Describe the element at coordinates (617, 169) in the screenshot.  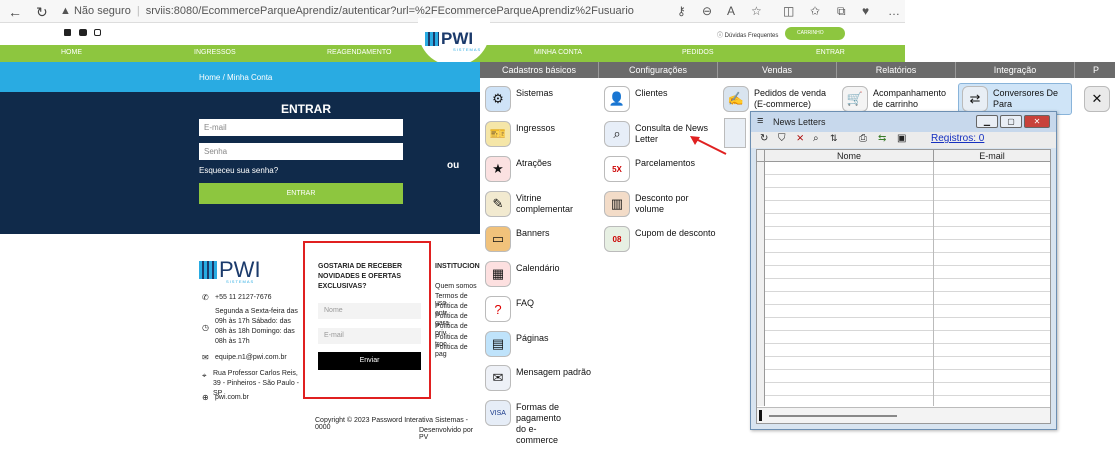
I see `installments-icon: 5X` at that location.